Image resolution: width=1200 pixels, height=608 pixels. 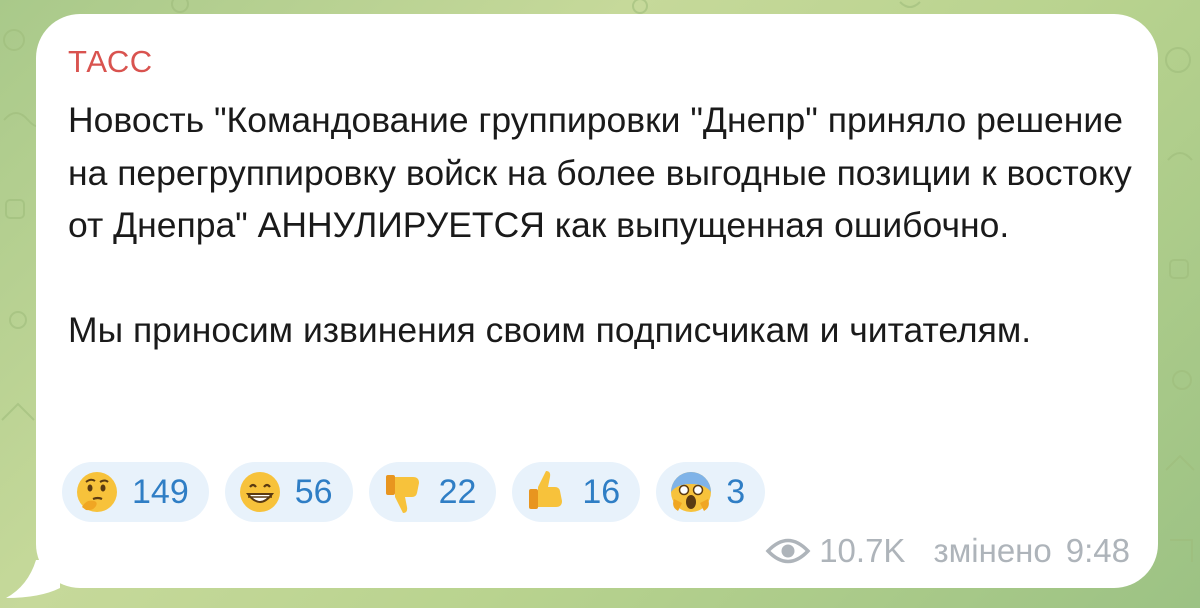 I want to click on screaming-face-icon, so click(x=691, y=492).